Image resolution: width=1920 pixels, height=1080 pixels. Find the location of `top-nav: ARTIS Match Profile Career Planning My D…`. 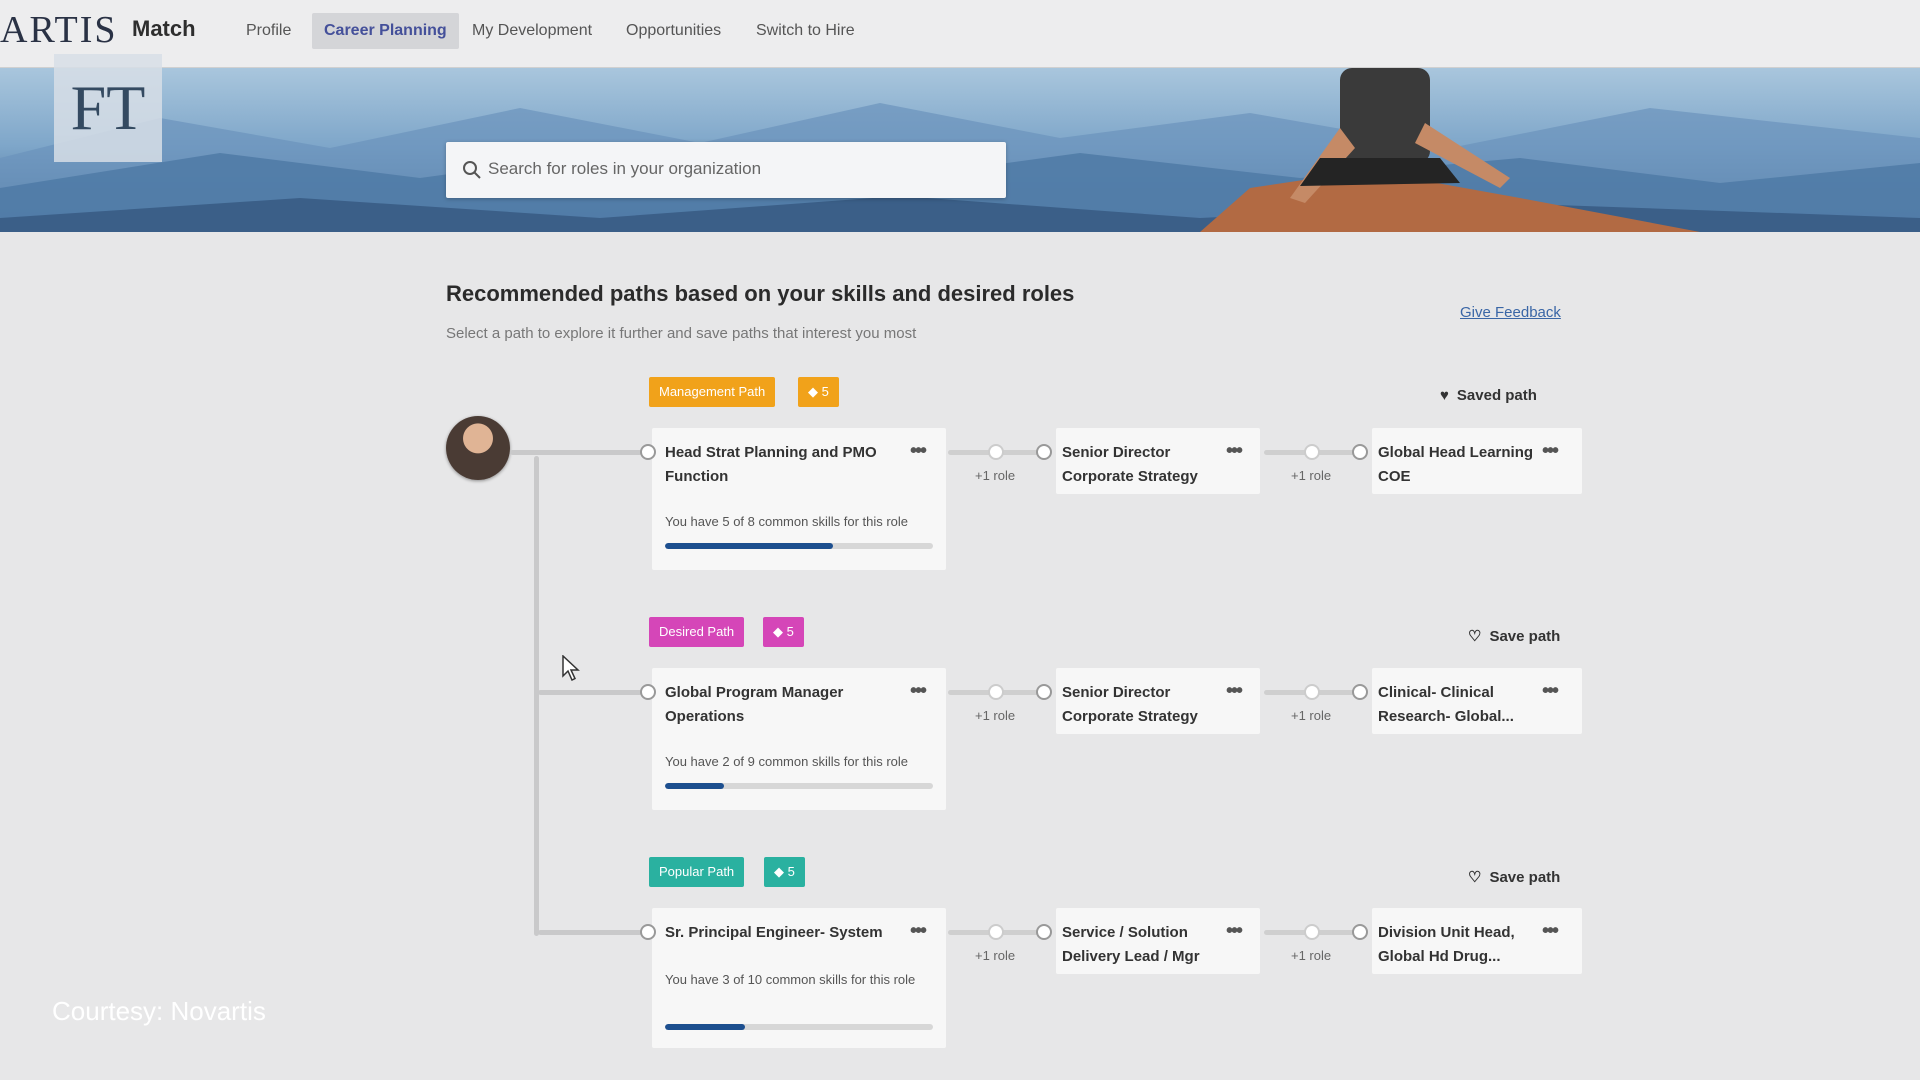

top-nav: ARTIS Match Profile Career Planning My D… is located at coordinates (960, 34).